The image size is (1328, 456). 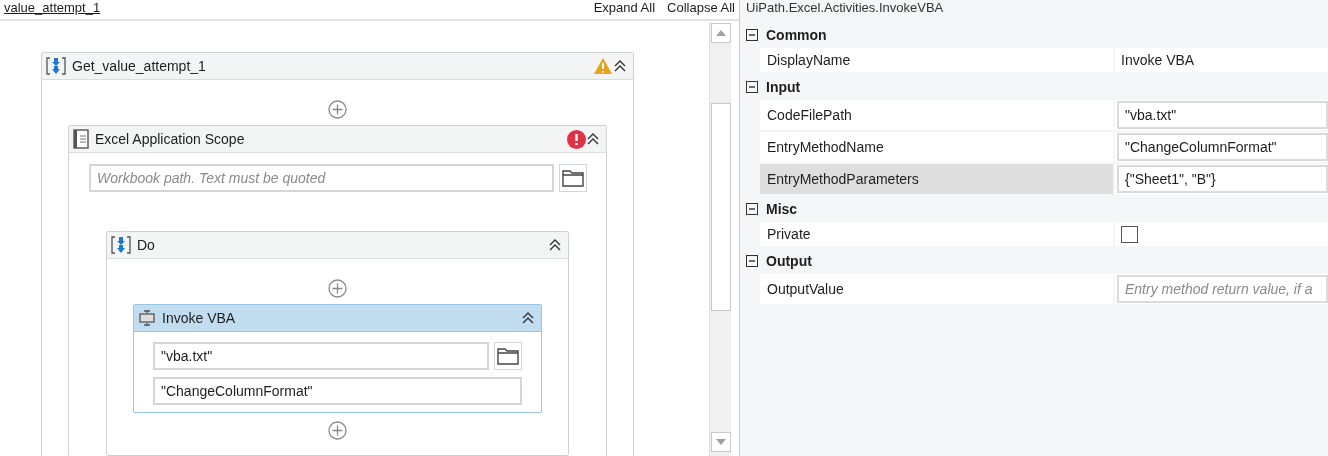 I want to click on property-input: {"Sheet1", "B"}, so click(x=1222, y=179).